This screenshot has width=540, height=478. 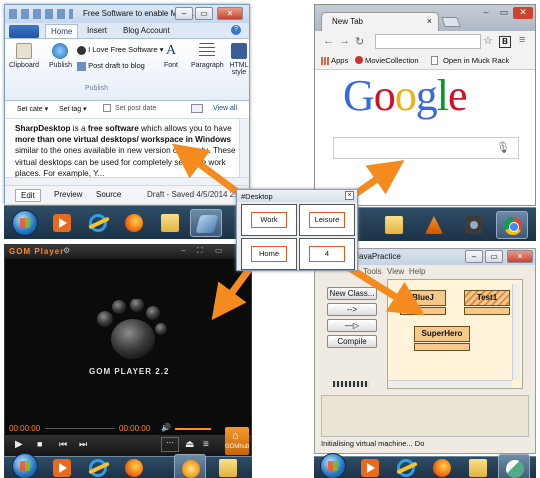 I want to click on desktop-cell-work: Work, so click(x=269, y=220).